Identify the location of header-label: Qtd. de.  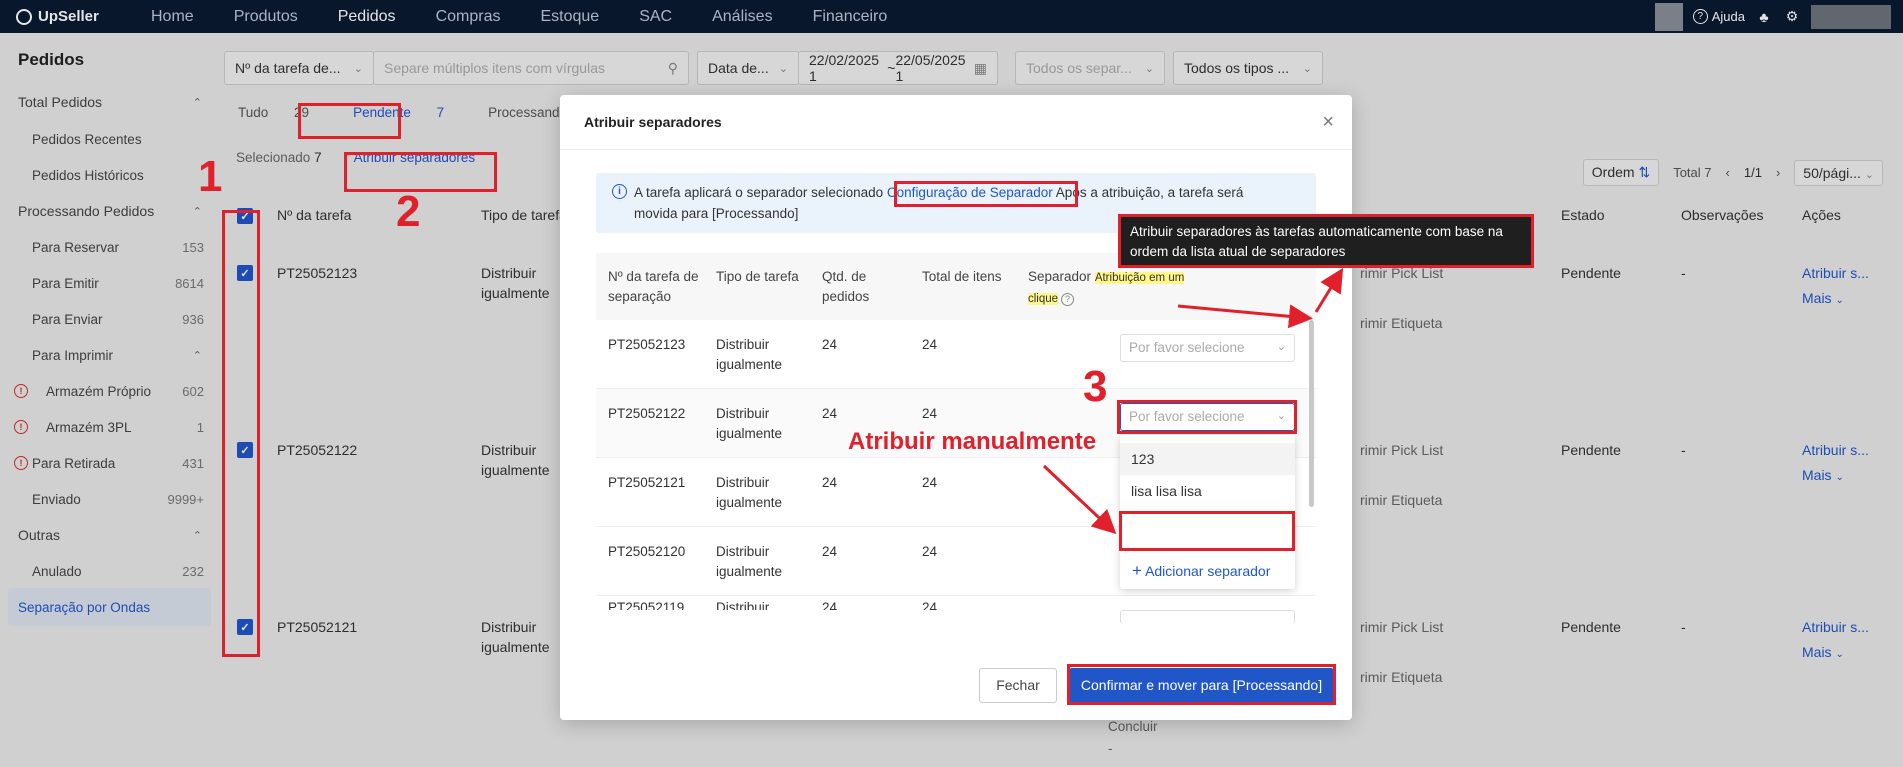
(844, 276).